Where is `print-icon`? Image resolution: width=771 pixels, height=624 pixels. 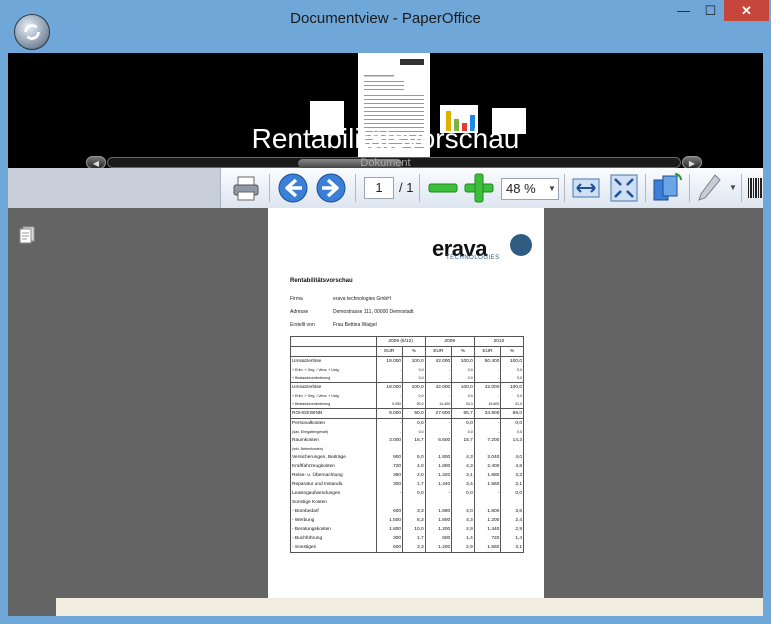 print-icon is located at coordinates (246, 188).